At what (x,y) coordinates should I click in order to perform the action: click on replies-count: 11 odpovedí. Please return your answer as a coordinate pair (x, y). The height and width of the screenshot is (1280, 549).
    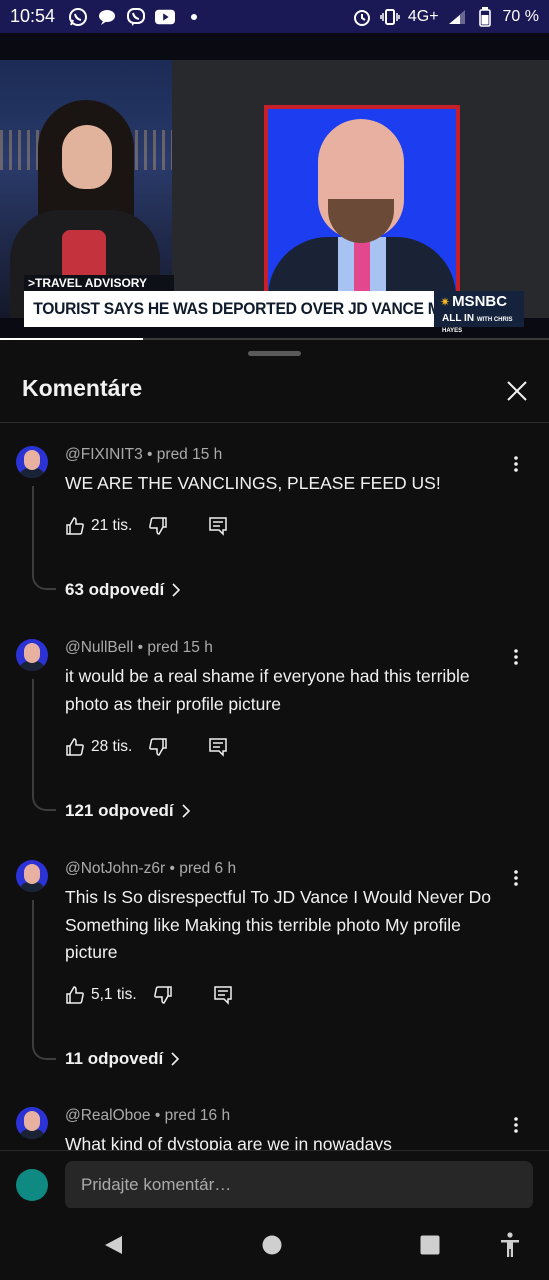
    Looking at the image, I should click on (114, 1058).